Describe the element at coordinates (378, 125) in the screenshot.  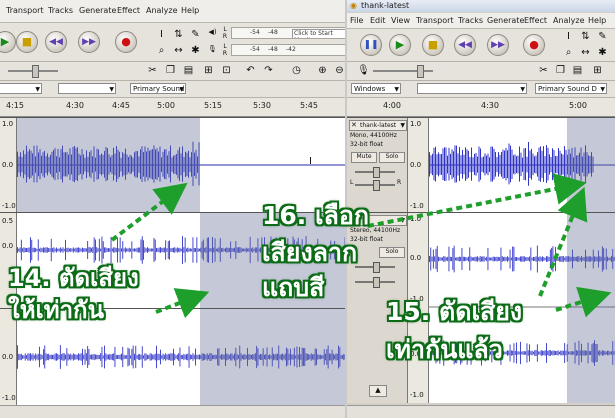
I see `track-name-button: ✕ thank-latest ▼` at that location.